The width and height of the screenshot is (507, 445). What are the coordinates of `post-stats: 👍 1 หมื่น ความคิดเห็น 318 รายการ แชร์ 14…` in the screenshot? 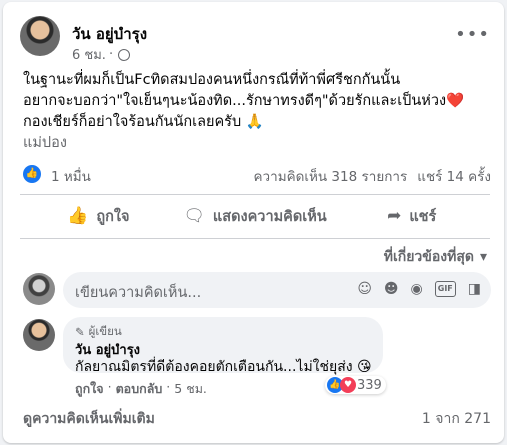 It's located at (257, 175).